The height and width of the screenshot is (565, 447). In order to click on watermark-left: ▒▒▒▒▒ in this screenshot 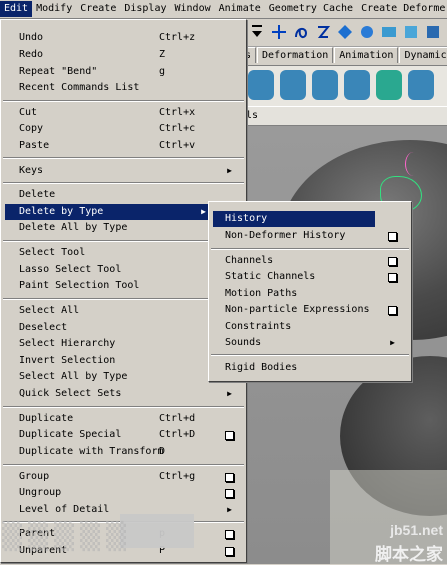, I will do `click(67, 537)`.